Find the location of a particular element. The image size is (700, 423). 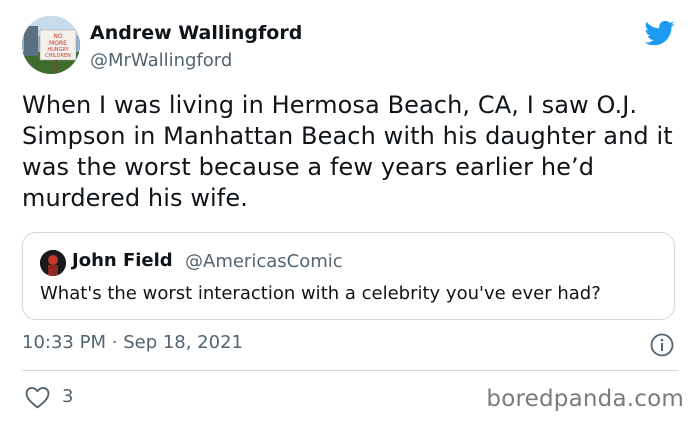

author-name: Andrew Wallingford is located at coordinates (196, 33).